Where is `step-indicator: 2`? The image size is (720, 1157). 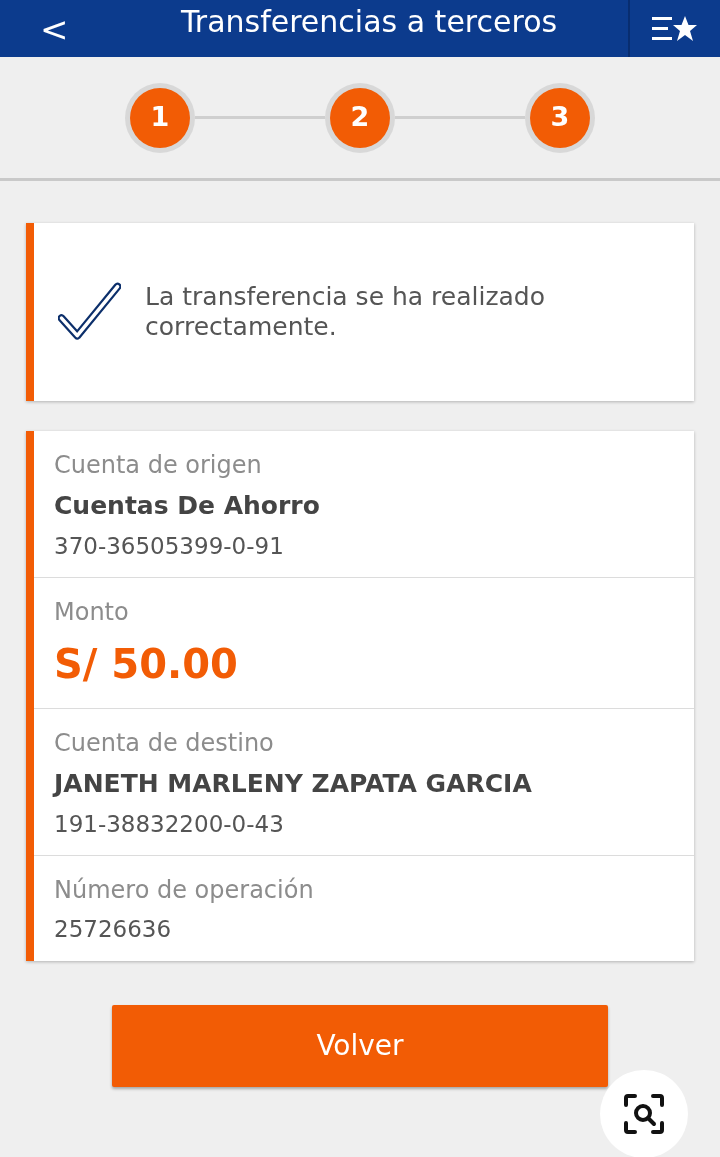
step-indicator: 2 is located at coordinates (360, 117).